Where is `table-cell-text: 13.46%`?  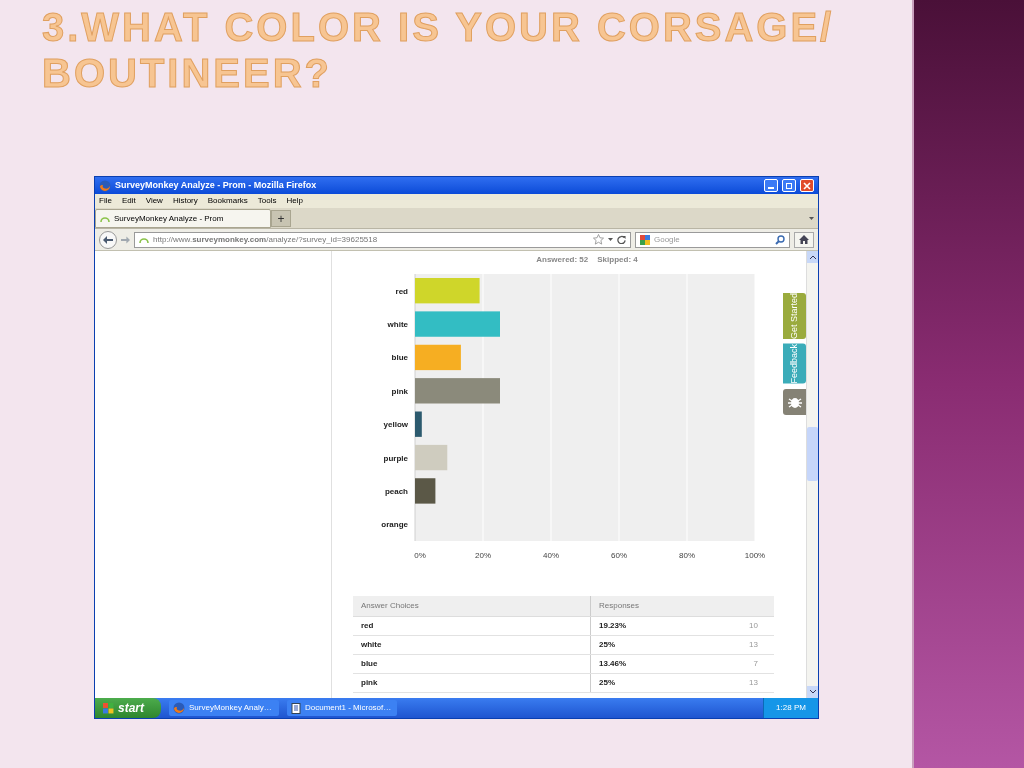 table-cell-text: 13.46% is located at coordinates (613, 664).